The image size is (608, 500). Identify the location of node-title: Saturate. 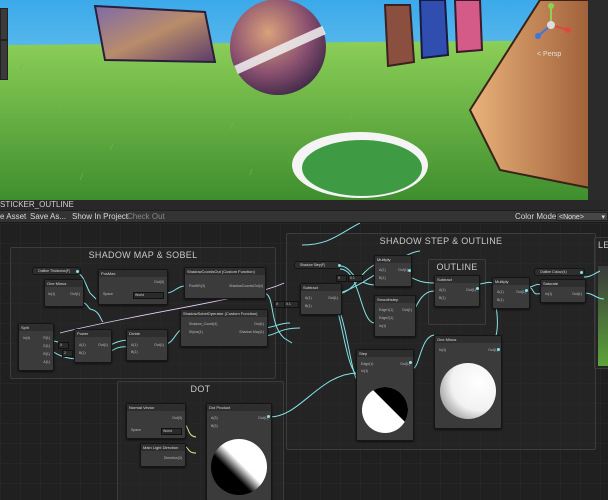
(563, 283).